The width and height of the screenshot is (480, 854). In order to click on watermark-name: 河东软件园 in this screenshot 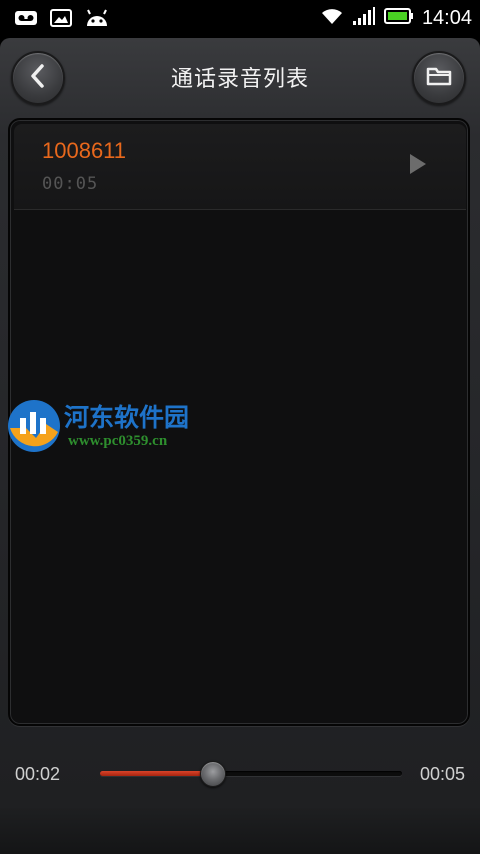, I will do `click(127, 417)`.